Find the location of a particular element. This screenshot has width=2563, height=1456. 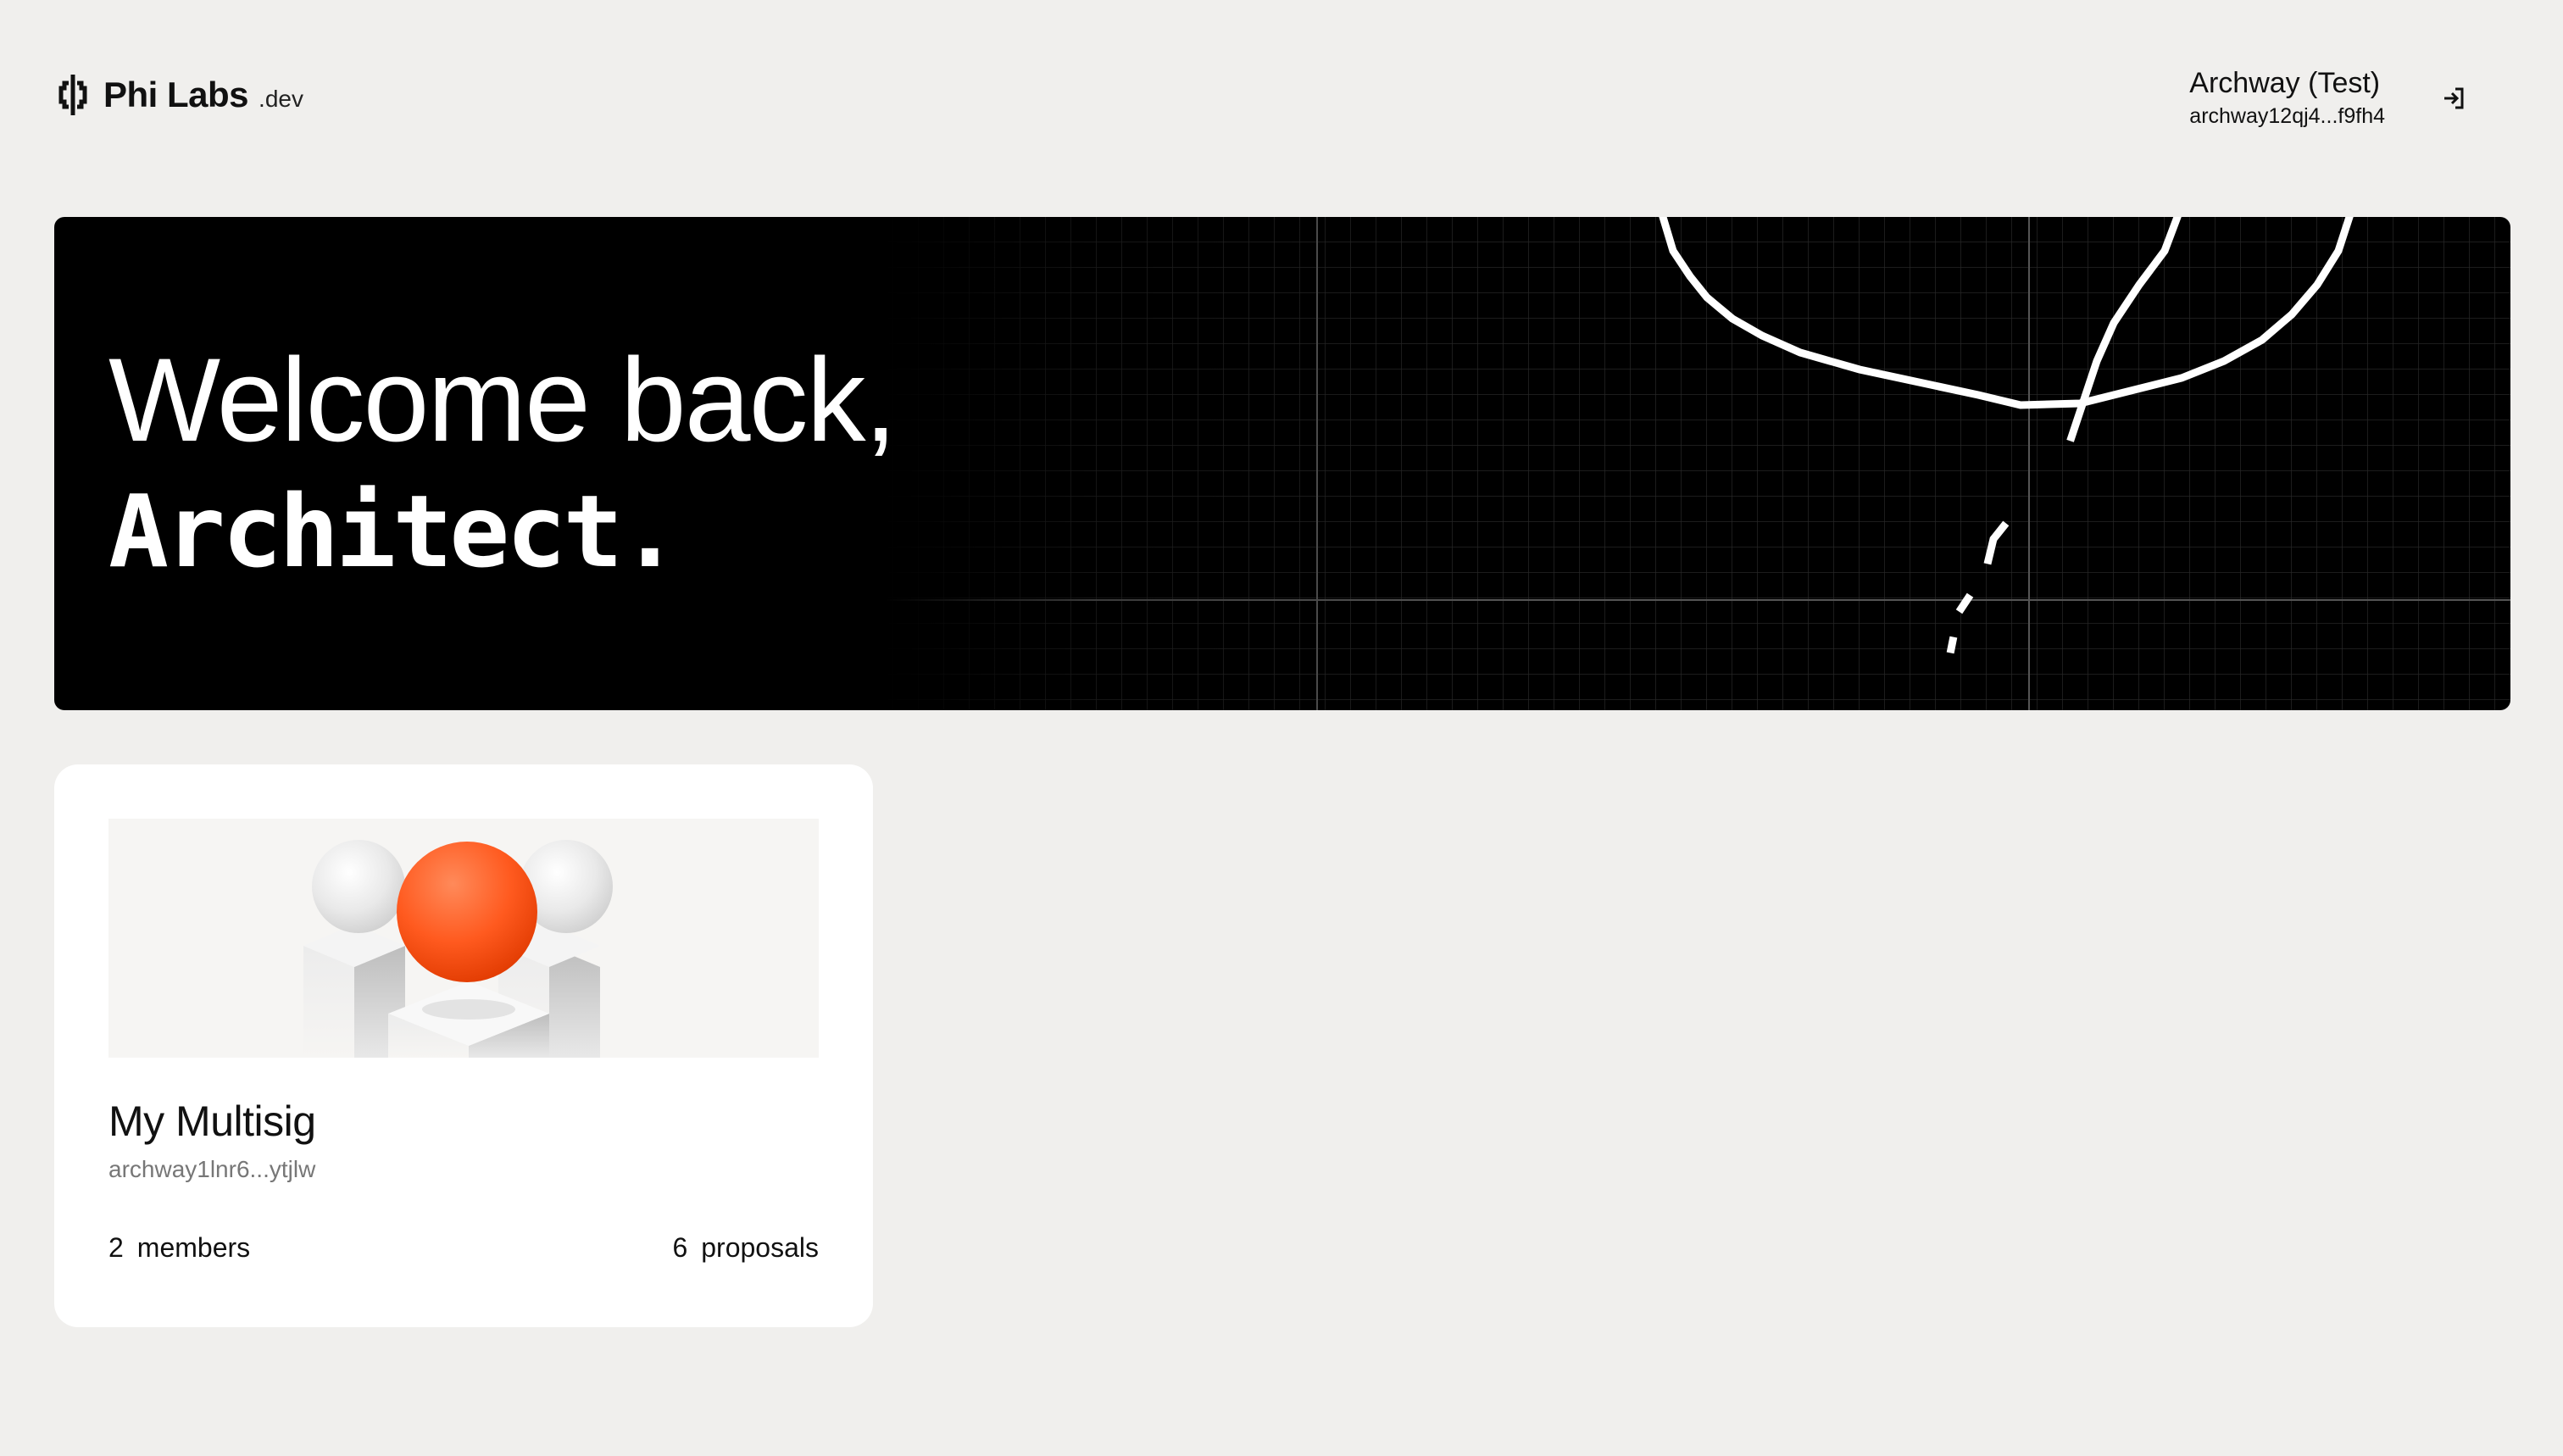

logo-suffix: .dev is located at coordinates (281, 99).